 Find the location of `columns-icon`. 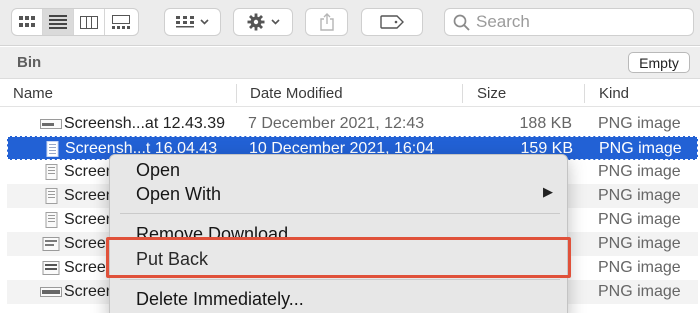

columns-icon is located at coordinates (89, 22).